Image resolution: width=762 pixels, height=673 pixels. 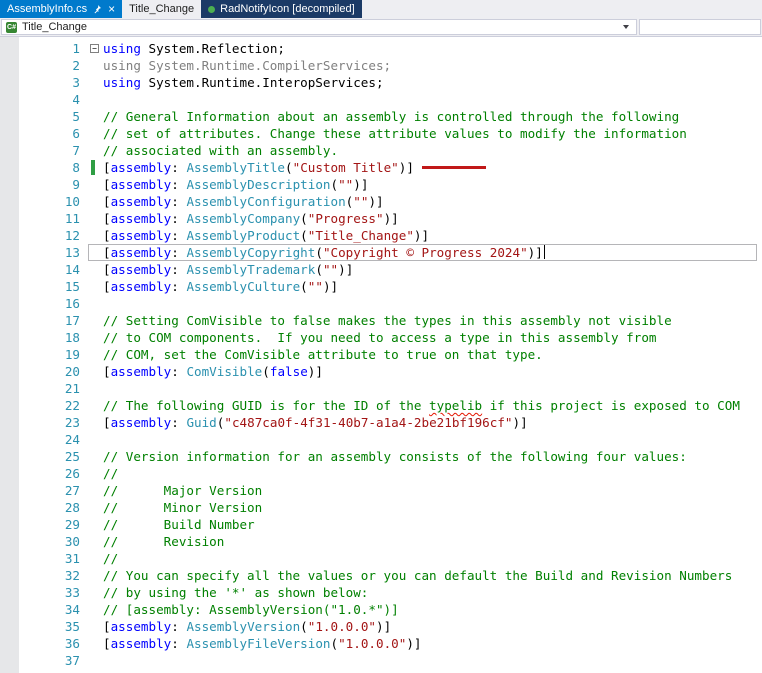 I want to click on close-icon: ×, so click(x=111, y=9).